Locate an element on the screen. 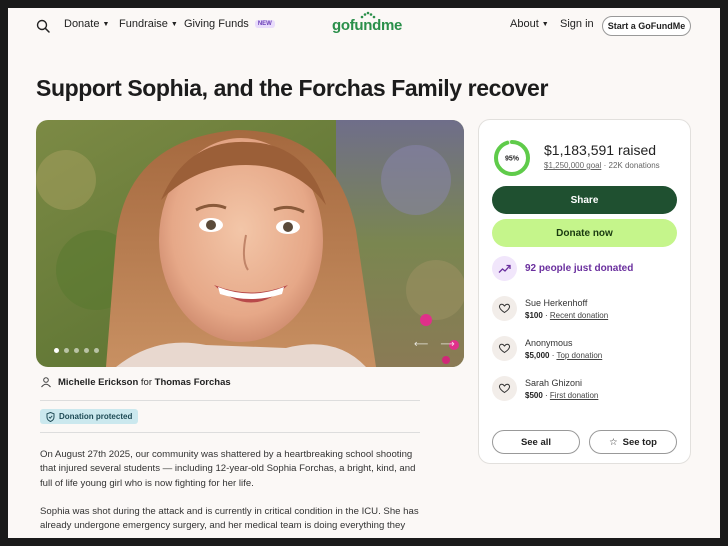  trending-up-icon is located at coordinates (504, 268).